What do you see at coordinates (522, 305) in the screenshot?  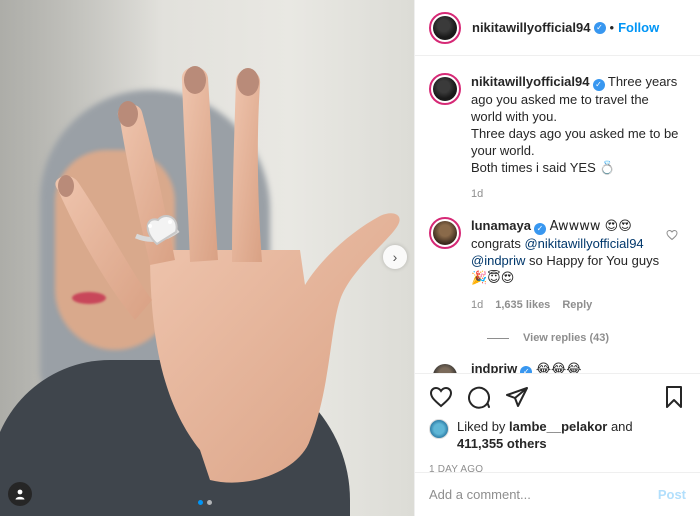 I see `comment-likes-count: 1,635 likes` at bounding box center [522, 305].